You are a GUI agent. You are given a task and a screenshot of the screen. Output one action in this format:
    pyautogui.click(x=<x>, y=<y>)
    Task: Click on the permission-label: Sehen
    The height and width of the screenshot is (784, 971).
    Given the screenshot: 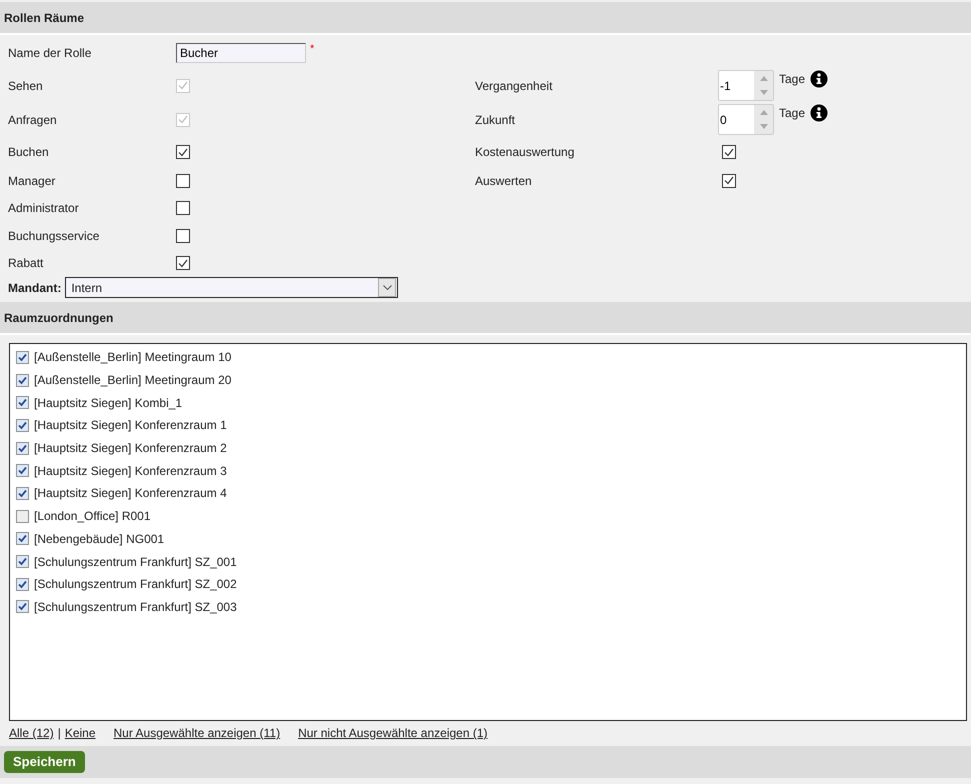 What is the action you would take?
    pyautogui.click(x=26, y=85)
    